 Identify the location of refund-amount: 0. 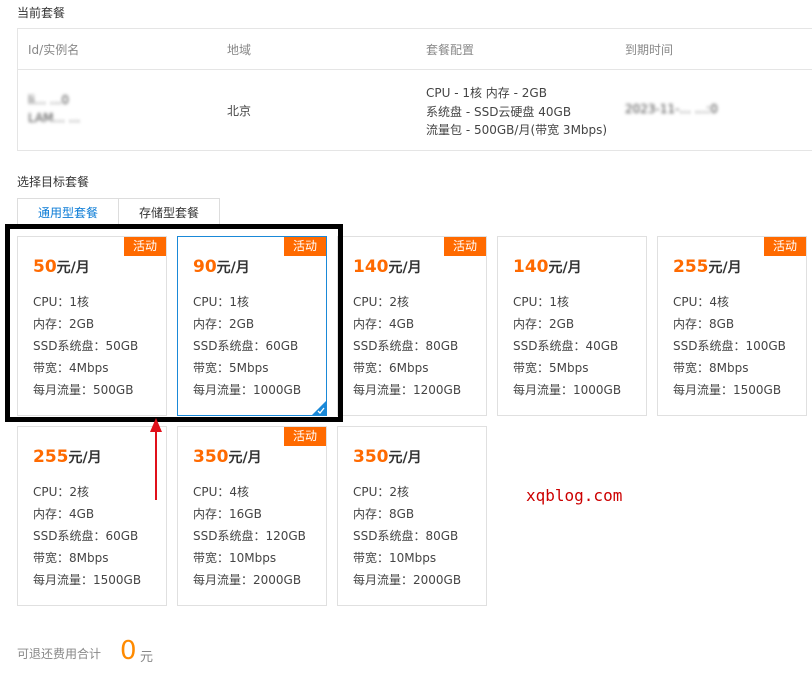
(128, 651).